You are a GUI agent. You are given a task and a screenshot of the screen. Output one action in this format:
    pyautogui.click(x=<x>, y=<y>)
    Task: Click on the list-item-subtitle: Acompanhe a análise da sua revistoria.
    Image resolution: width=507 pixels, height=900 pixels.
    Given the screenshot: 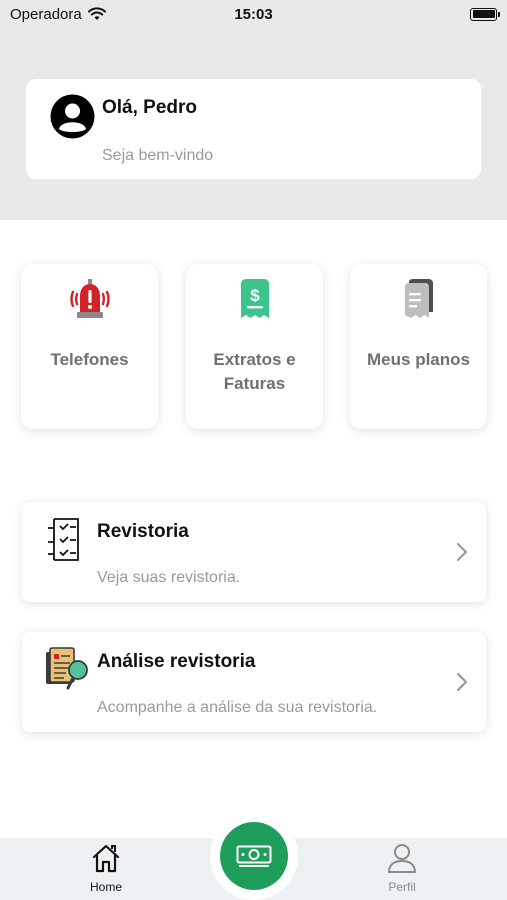 What is the action you would take?
    pyautogui.click(x=237, y=707)
    